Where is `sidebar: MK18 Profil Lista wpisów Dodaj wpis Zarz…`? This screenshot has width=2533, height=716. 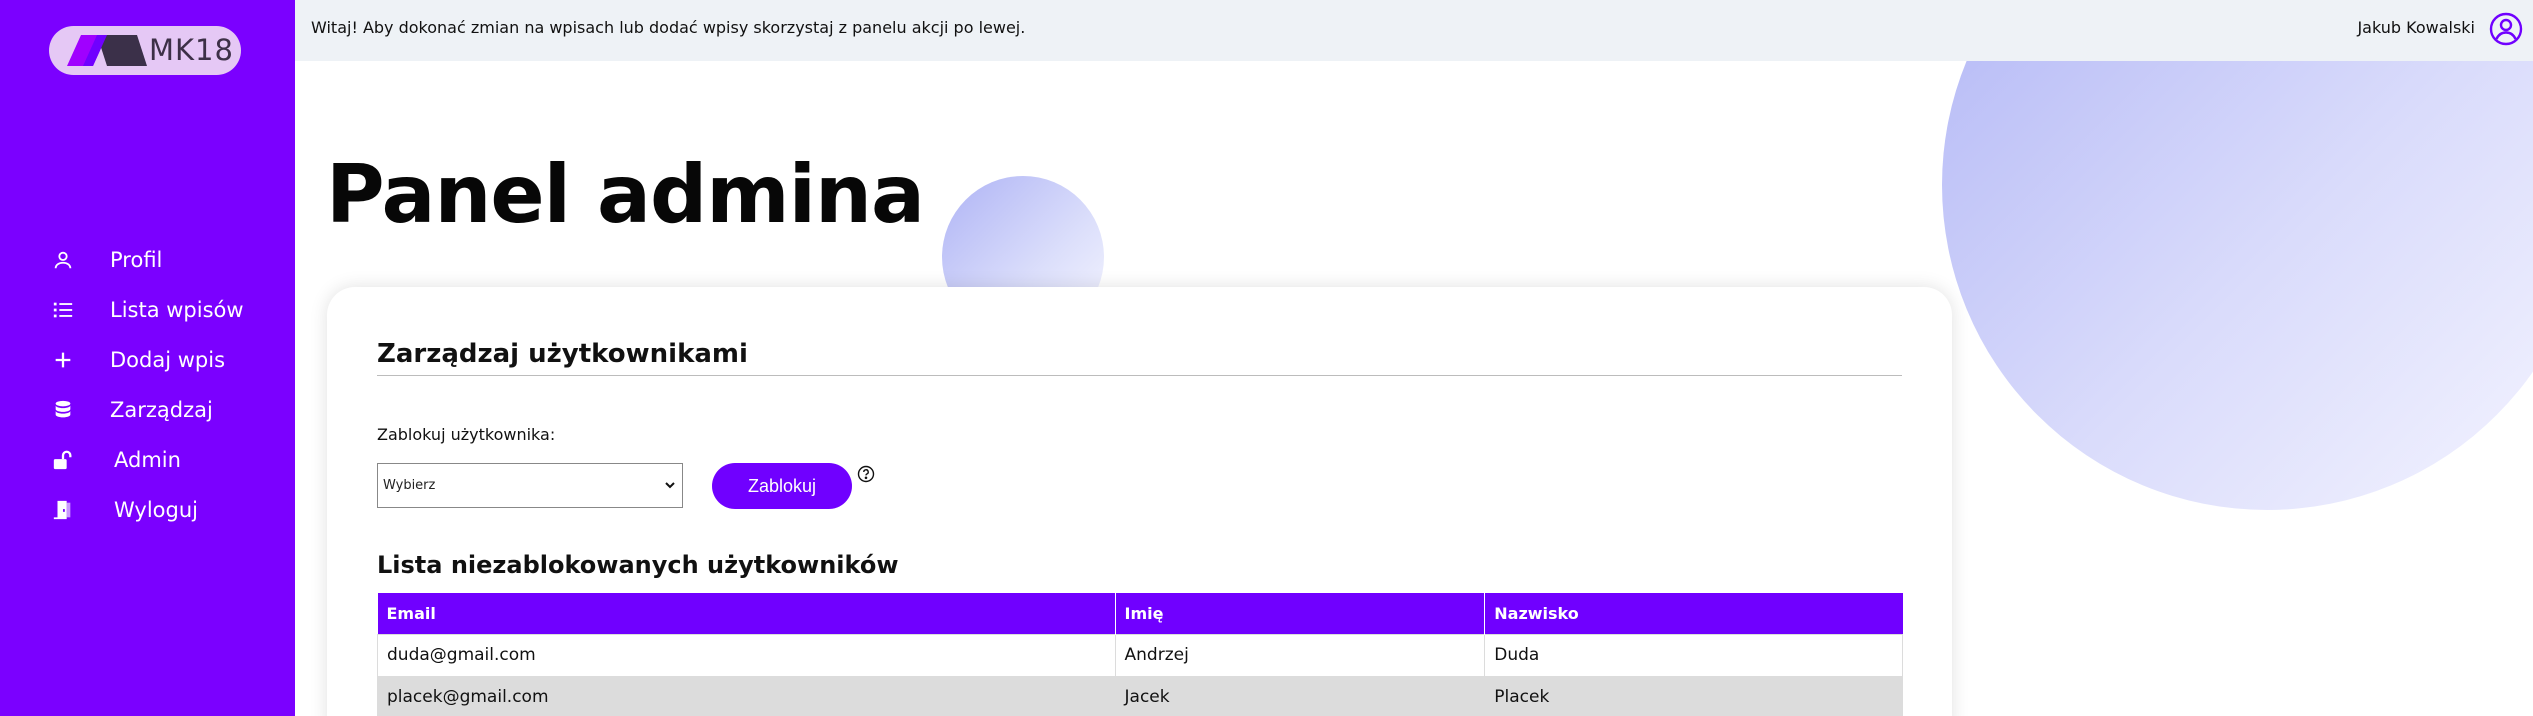 sidebar: MK18 Profil Lista wpisów Dodaj wpis Zarz… is located at coordinates (147, 358).